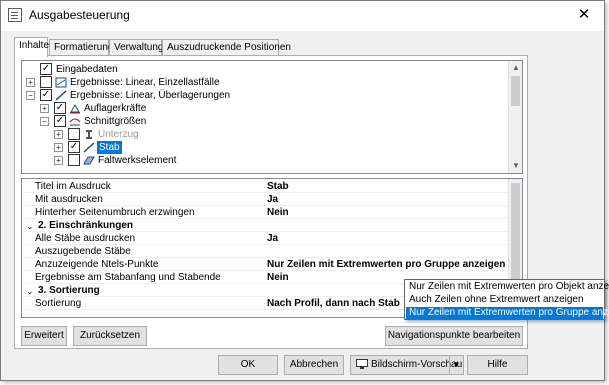 This screenshot has width=609, height=385. What do you see at coordinates (58, 303) in the screenshot?
I see `property-name: Sortierung` at bounding box center [58, 303].